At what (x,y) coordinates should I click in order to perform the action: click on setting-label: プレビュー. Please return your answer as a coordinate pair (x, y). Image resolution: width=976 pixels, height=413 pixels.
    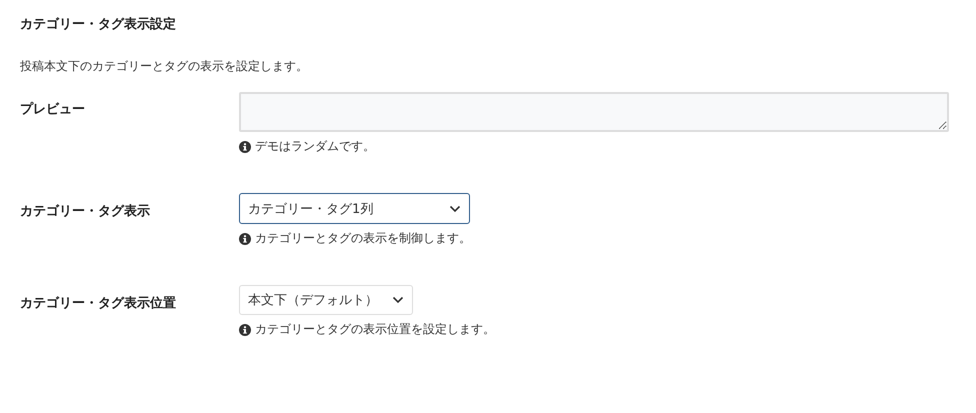
    Looking at the image, I should click on (53, 109).